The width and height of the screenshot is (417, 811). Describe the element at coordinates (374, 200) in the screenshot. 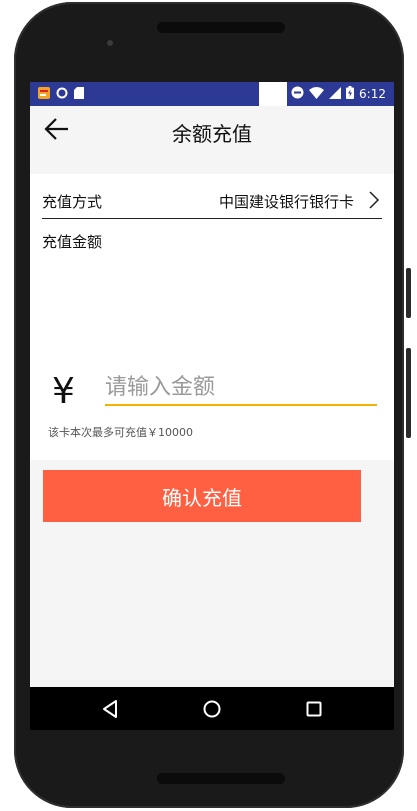

I see `chevron-right-icon` at that location.